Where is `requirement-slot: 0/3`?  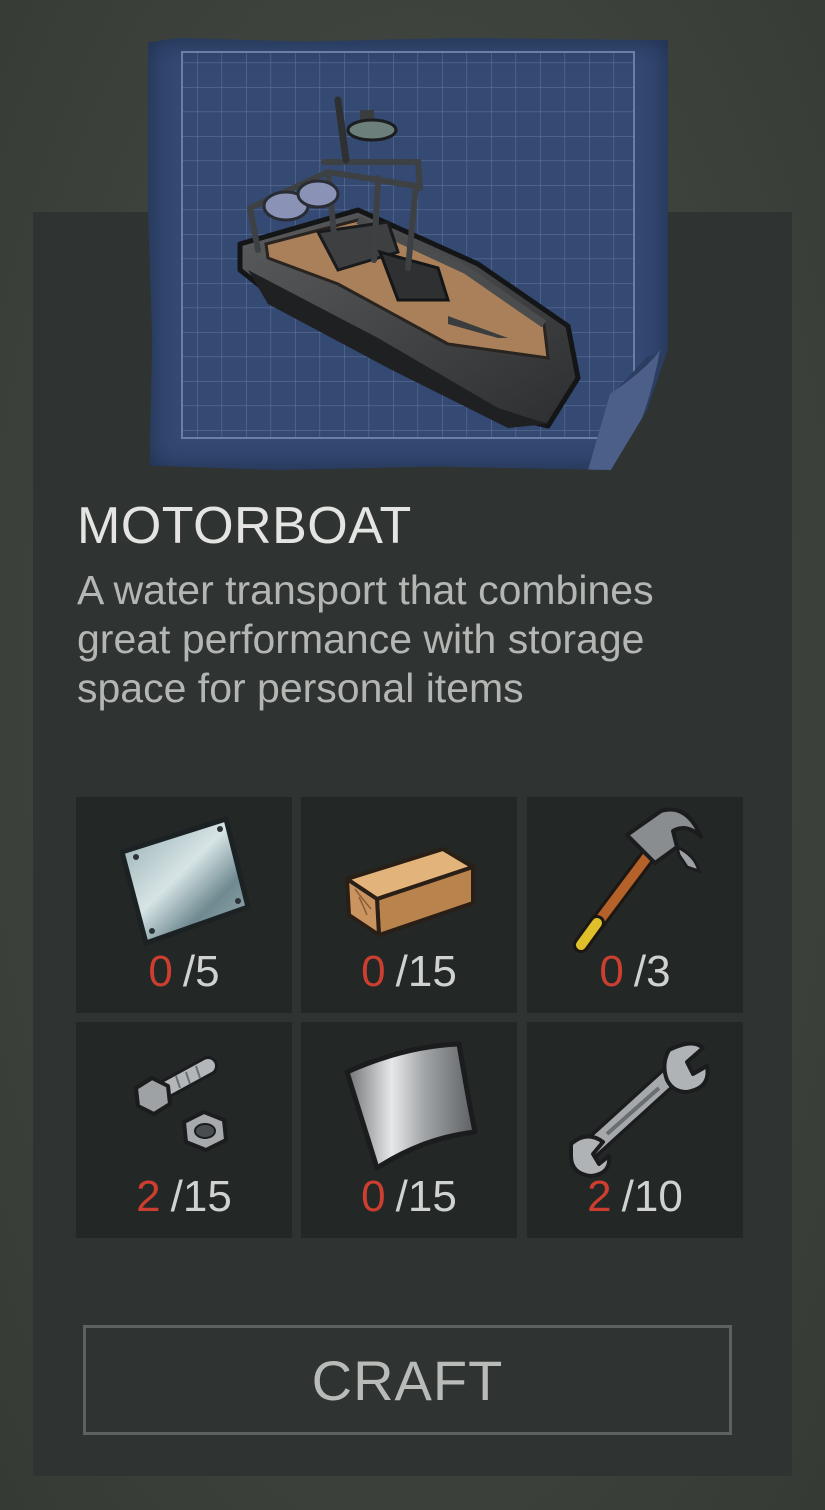 requirement-slot: 0/3 is located at coordinates (635, 905).